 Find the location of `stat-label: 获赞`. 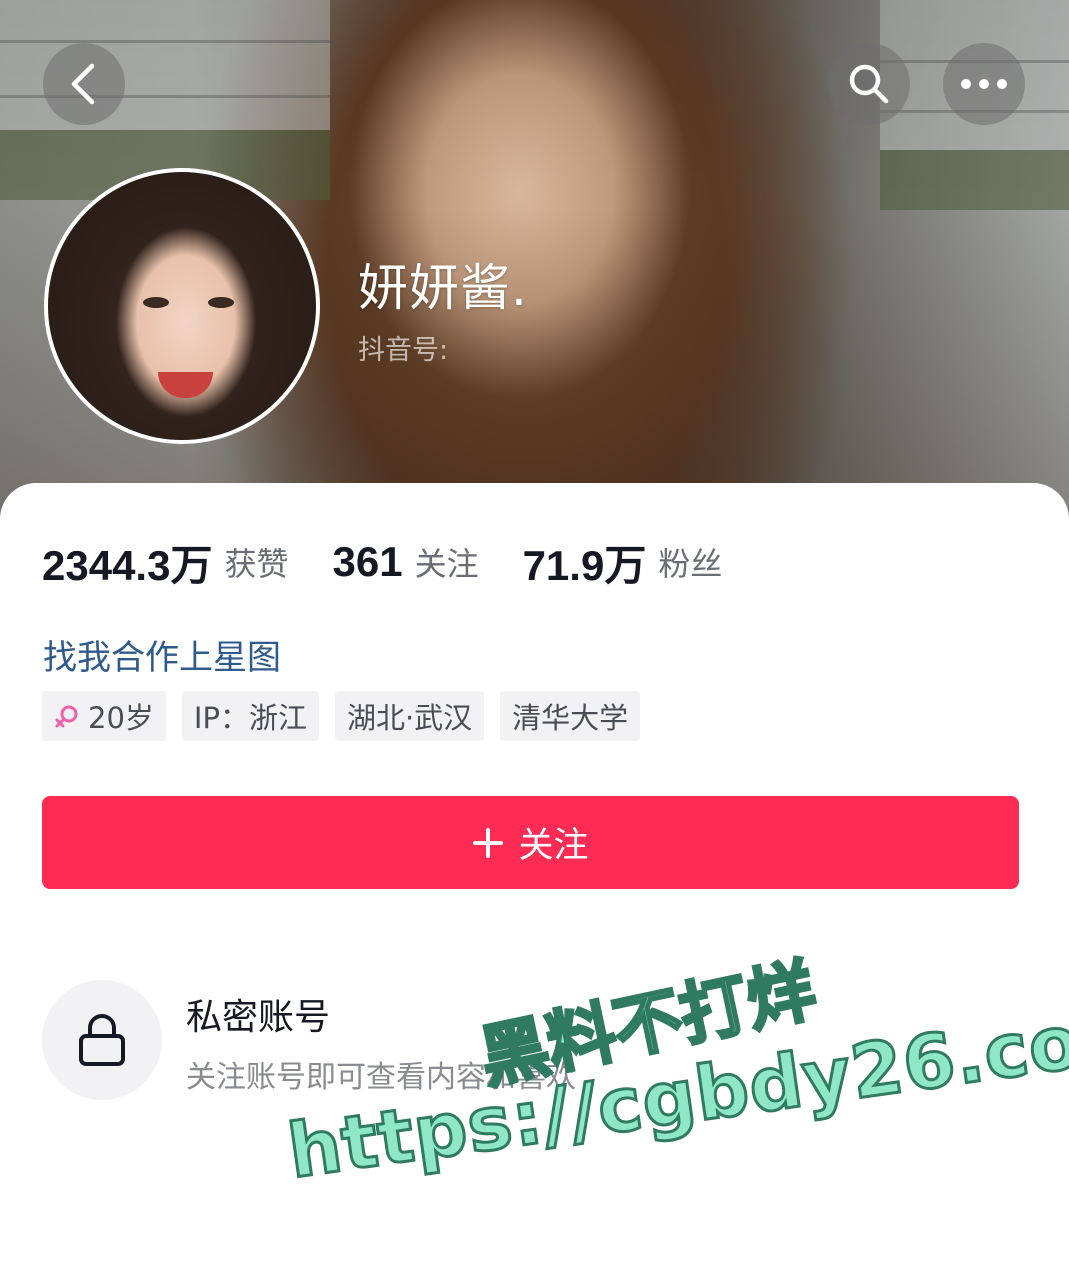

stat-label: 获赞 is located at coordinates (256, 564).